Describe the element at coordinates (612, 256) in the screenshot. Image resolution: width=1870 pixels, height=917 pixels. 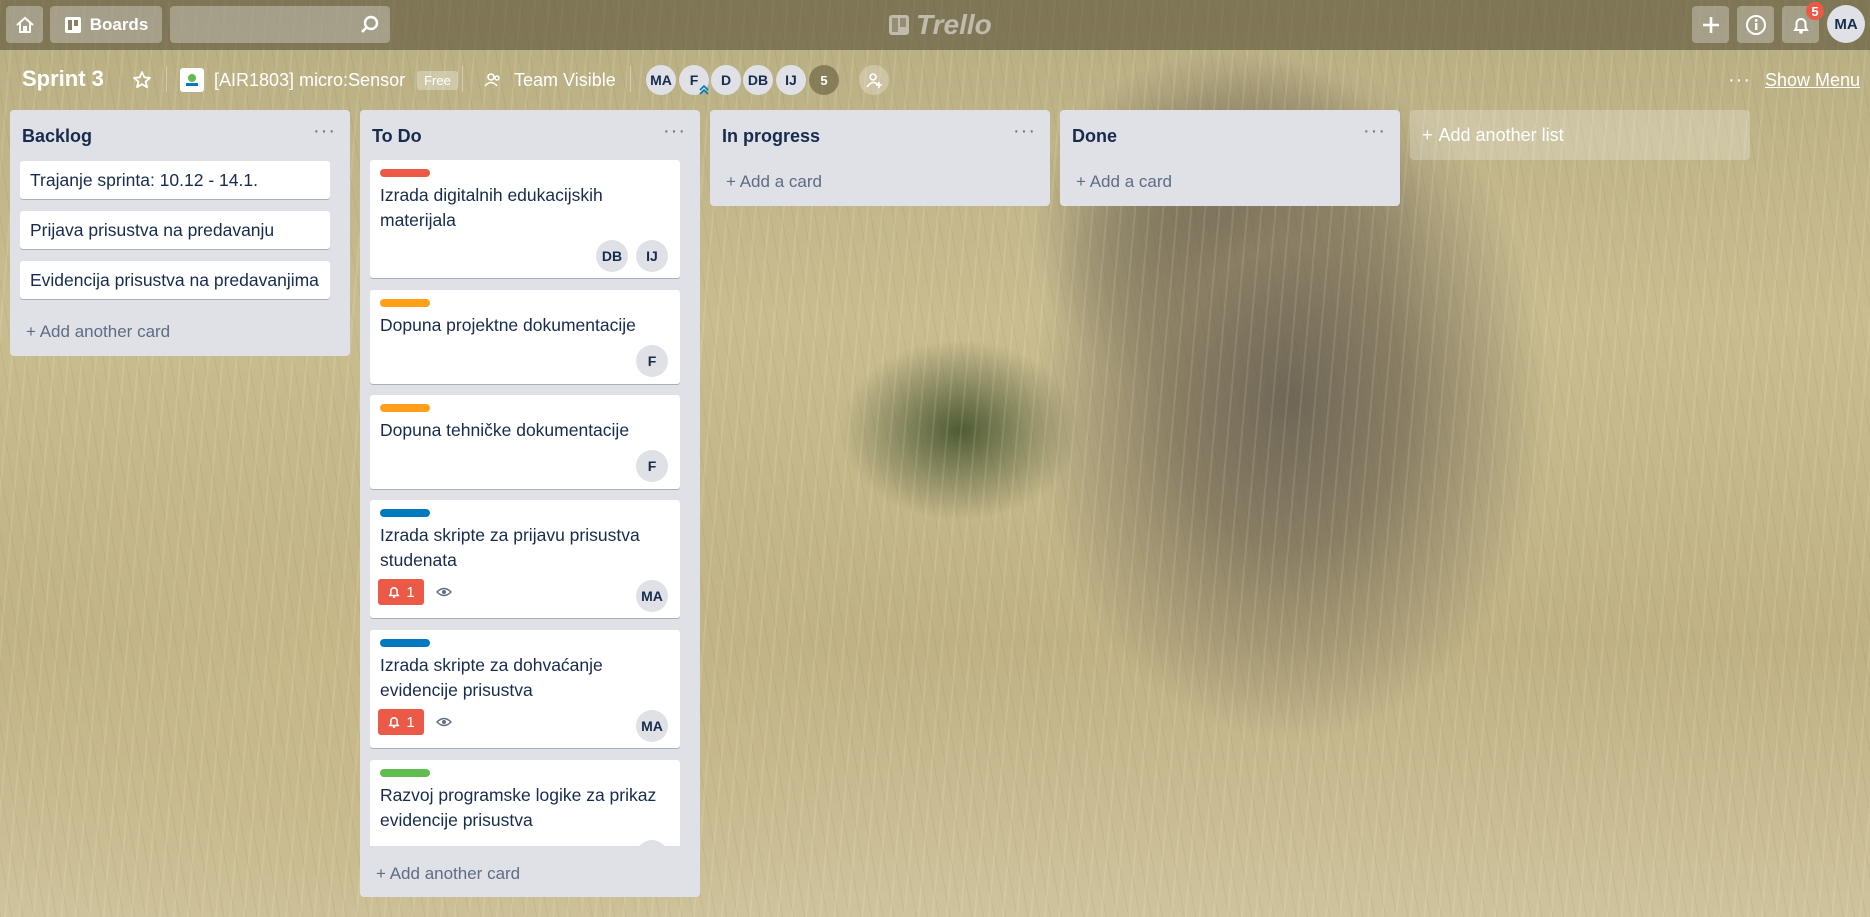
I see `card-member-avatar: DB` at that location.